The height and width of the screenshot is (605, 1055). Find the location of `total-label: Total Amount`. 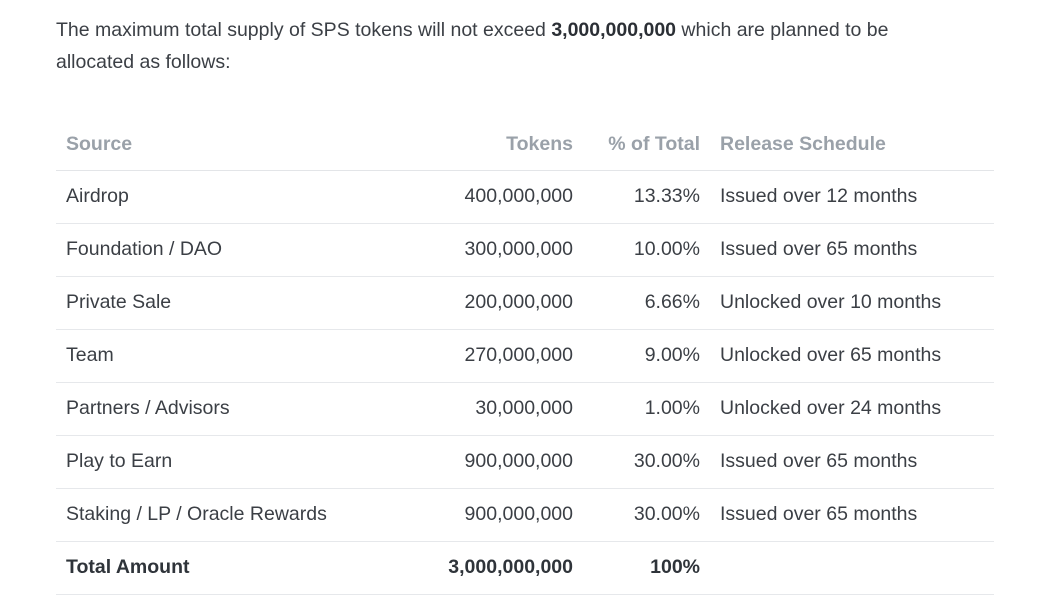

total-label: Total Amount is located at coordinates (237, 568).